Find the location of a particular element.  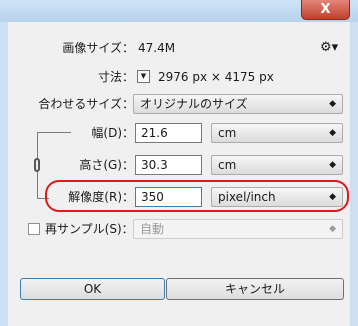

image-size-value: 47.4M is located at coordinates (157, 48).